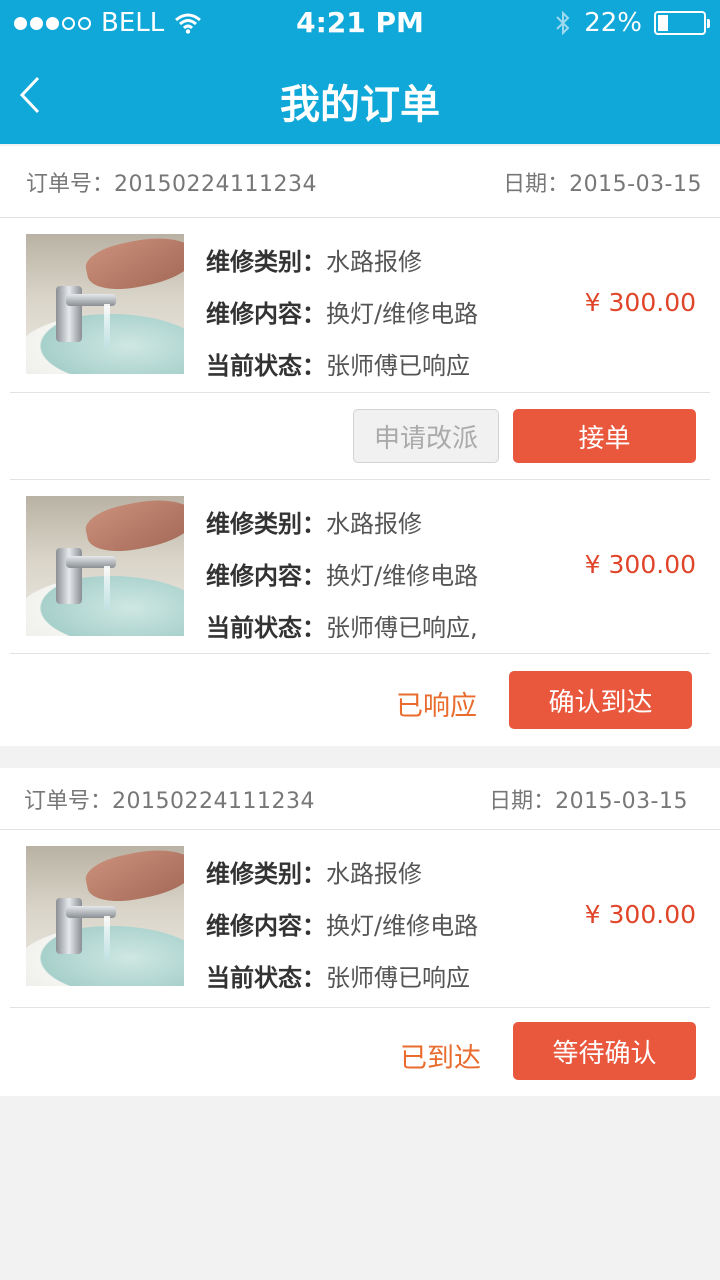  Describe the element at coordinates (360, 23) in the screenshot. I see `status-bar: BELL 4:21 PM 22%` at that location.